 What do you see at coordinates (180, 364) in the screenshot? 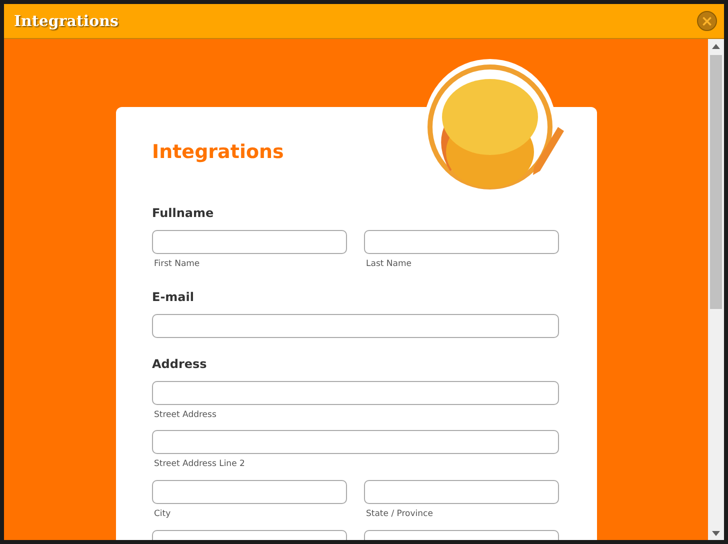
I see `field-label: Address` at bounding box center [180, 364].